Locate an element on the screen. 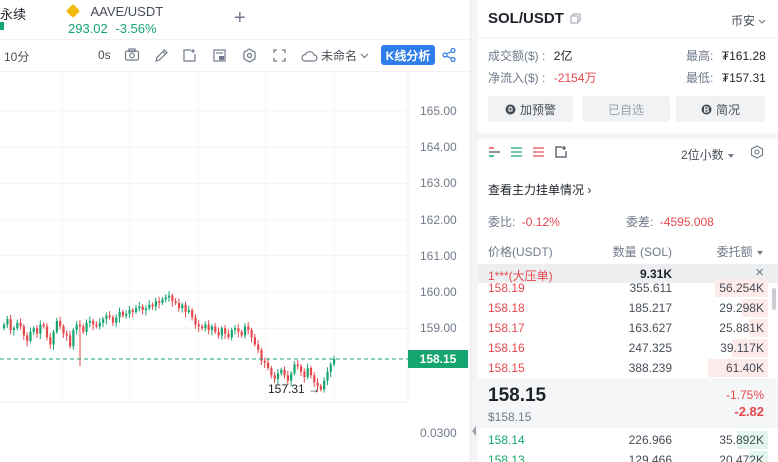 Image resolution: width=778 pixels, height=462 pixels. exchange-selector: 币安 is located at coordinates (748, 20).